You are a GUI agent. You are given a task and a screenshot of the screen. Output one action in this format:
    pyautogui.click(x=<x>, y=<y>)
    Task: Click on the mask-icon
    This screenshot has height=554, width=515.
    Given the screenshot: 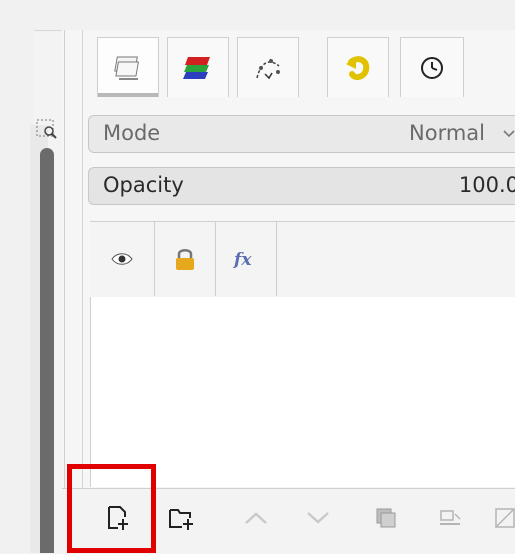 What is the action you would take?
    pyautogui.click(x=503, y=518)
    